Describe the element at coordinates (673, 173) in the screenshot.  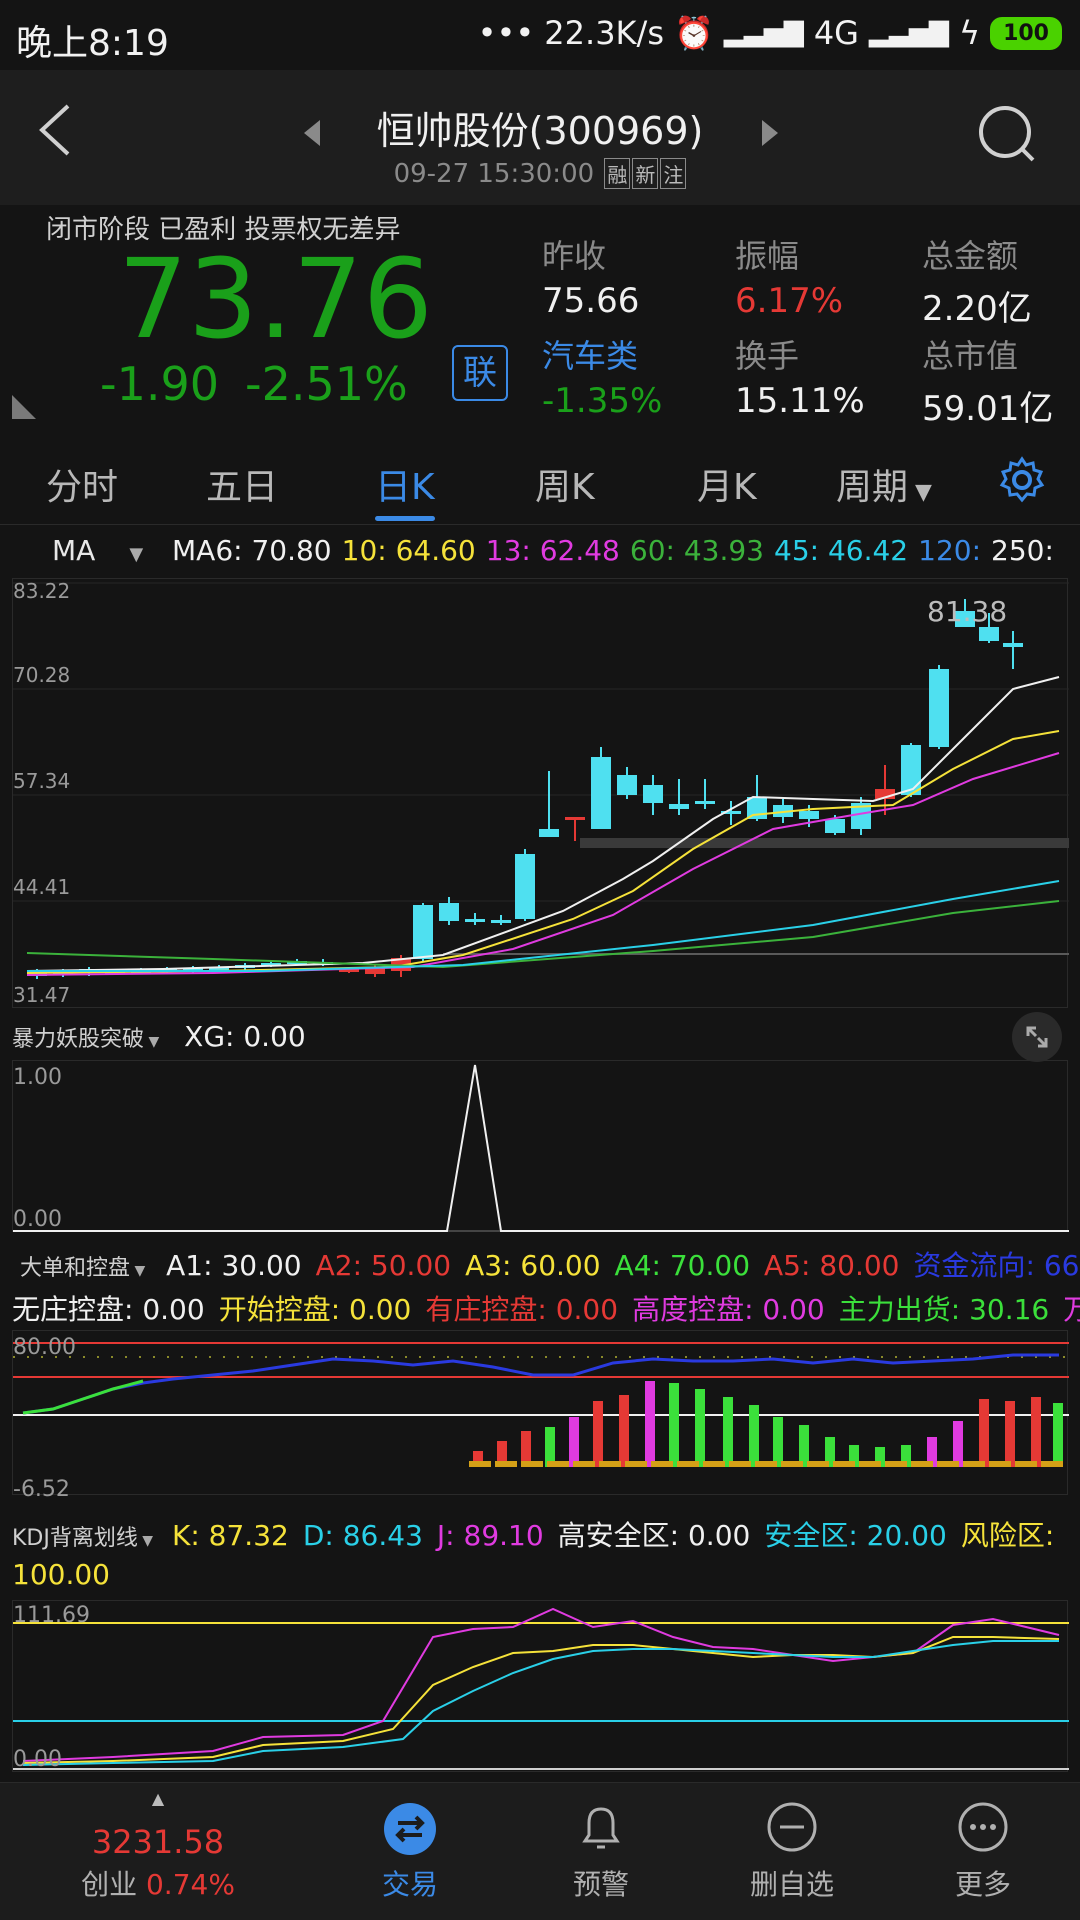
I see `tag-zhu: 注` at that location.